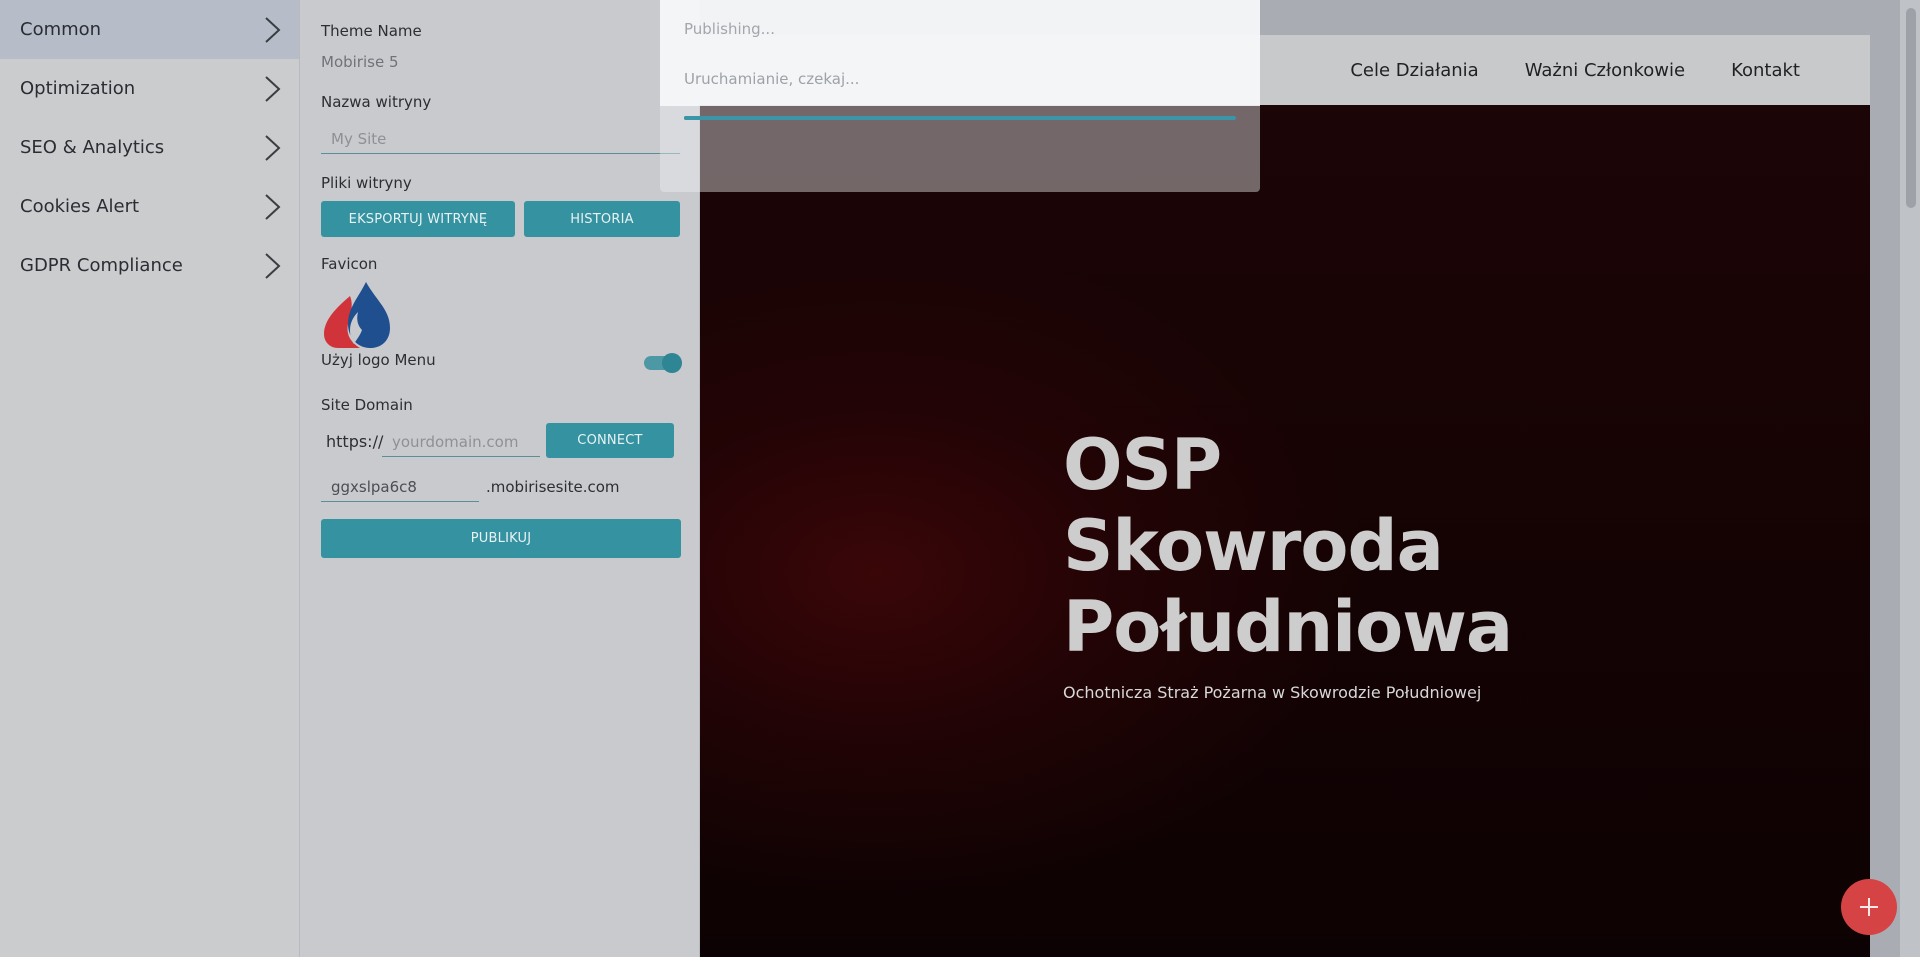 The height and width of the screenshot is (957, 1920). I want to click on use-logo-menu-label: Użyj logo Menu, so click(378, 360).